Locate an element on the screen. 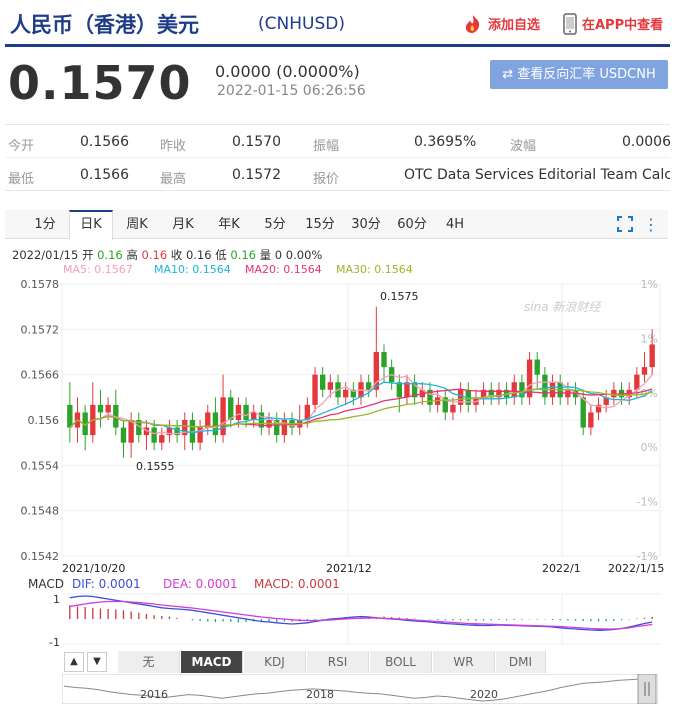  macd-tick-bottom: -1 is located at coordinates (54, 642).